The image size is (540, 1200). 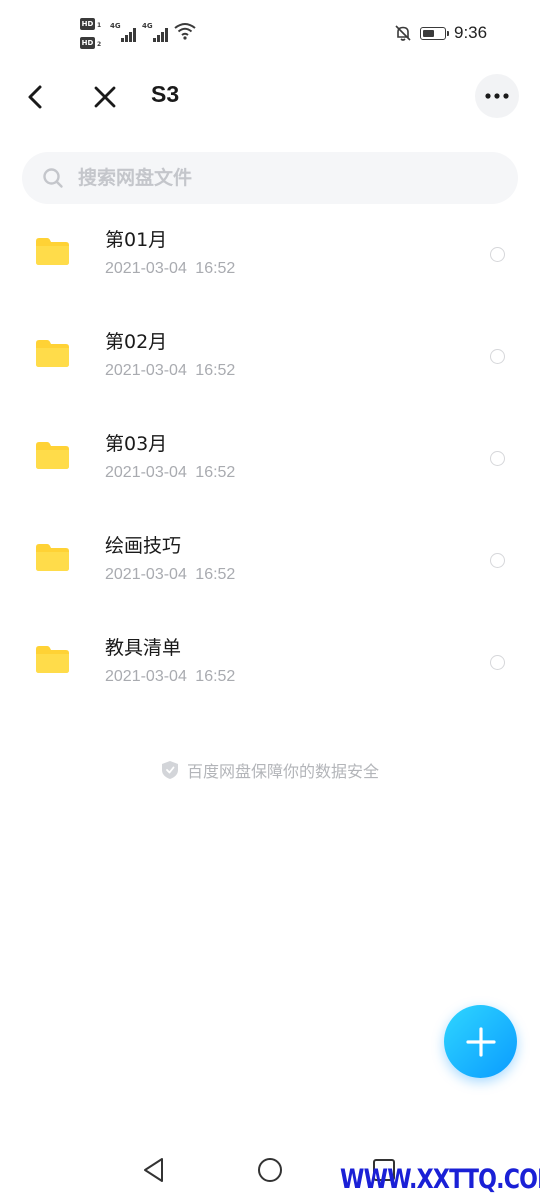 What do you see at coordinates (169, 770) in the screenshot?
I see `shield-icon` at bounding box center [169, 770].